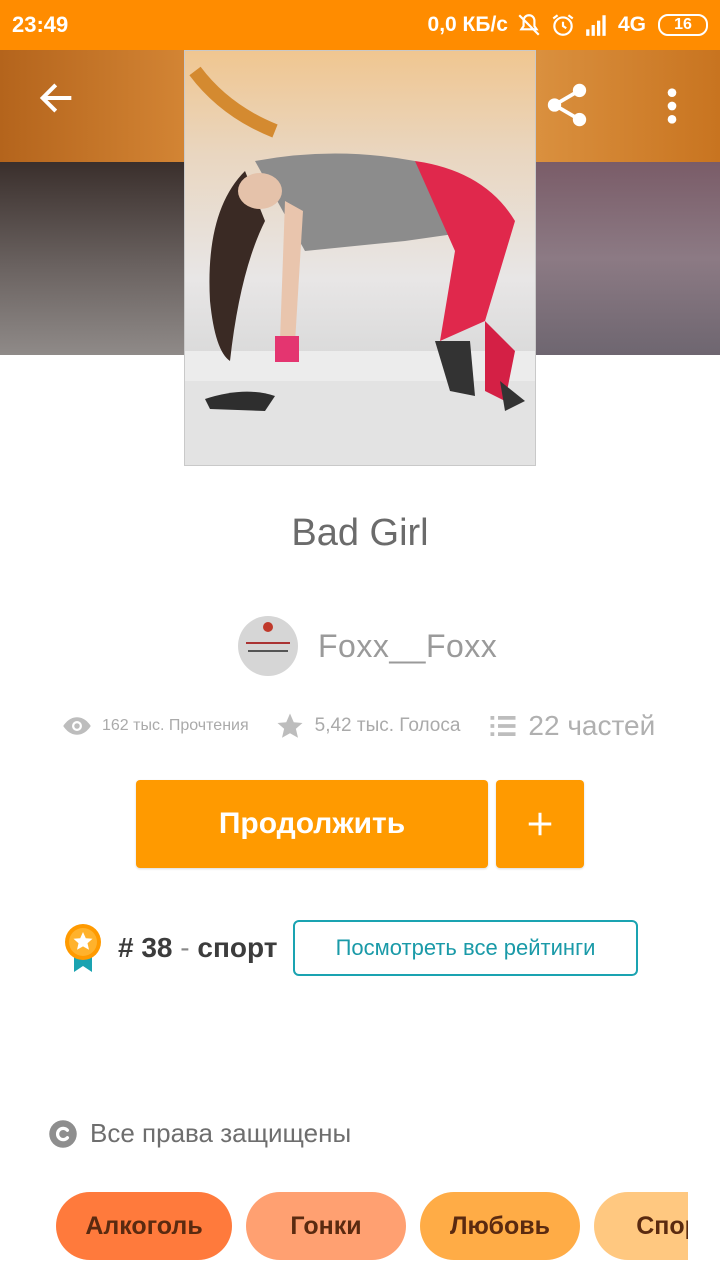 The height and width of the screenshot is (1280, 720). What do you see at coordinates (631, 24) in the screenshot?
I see `network-type: 4G` at bounding box center [631, 24].